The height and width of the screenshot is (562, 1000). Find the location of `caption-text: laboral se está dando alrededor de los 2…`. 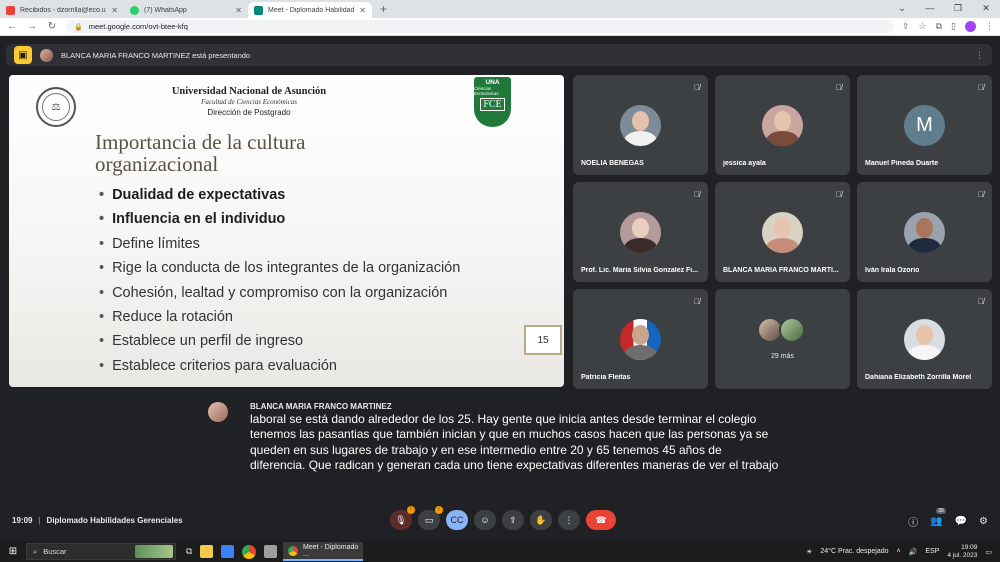

caption-text: laboral se está dando alrededor de los 2… is located at coordinates (514, 442).